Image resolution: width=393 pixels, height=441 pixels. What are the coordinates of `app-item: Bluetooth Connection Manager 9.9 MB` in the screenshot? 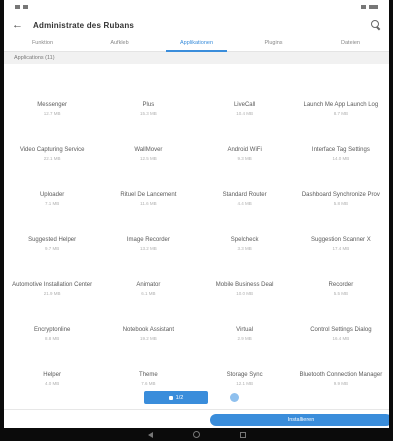 It's located at (341, 378).